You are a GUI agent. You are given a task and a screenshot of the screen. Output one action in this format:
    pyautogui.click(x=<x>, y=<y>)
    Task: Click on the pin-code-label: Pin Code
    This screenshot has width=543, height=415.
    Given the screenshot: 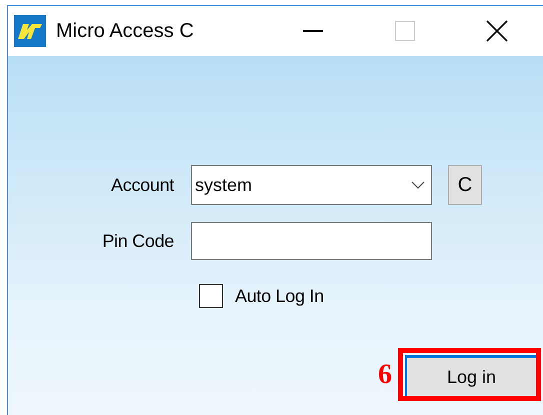 What is the action you would take?
    pyautogui.click(x=138, y=241)
    